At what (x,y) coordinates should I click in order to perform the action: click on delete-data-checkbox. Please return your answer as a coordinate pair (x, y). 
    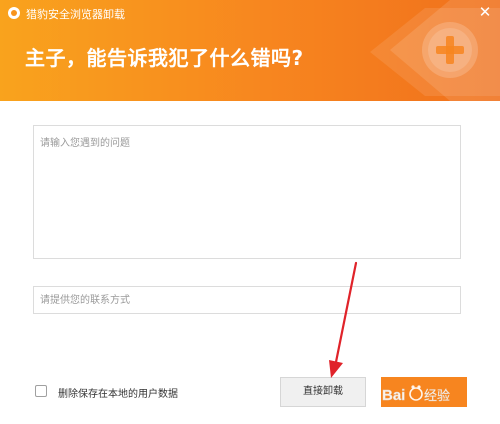
    Looking at the image, I should click on (41, 391).